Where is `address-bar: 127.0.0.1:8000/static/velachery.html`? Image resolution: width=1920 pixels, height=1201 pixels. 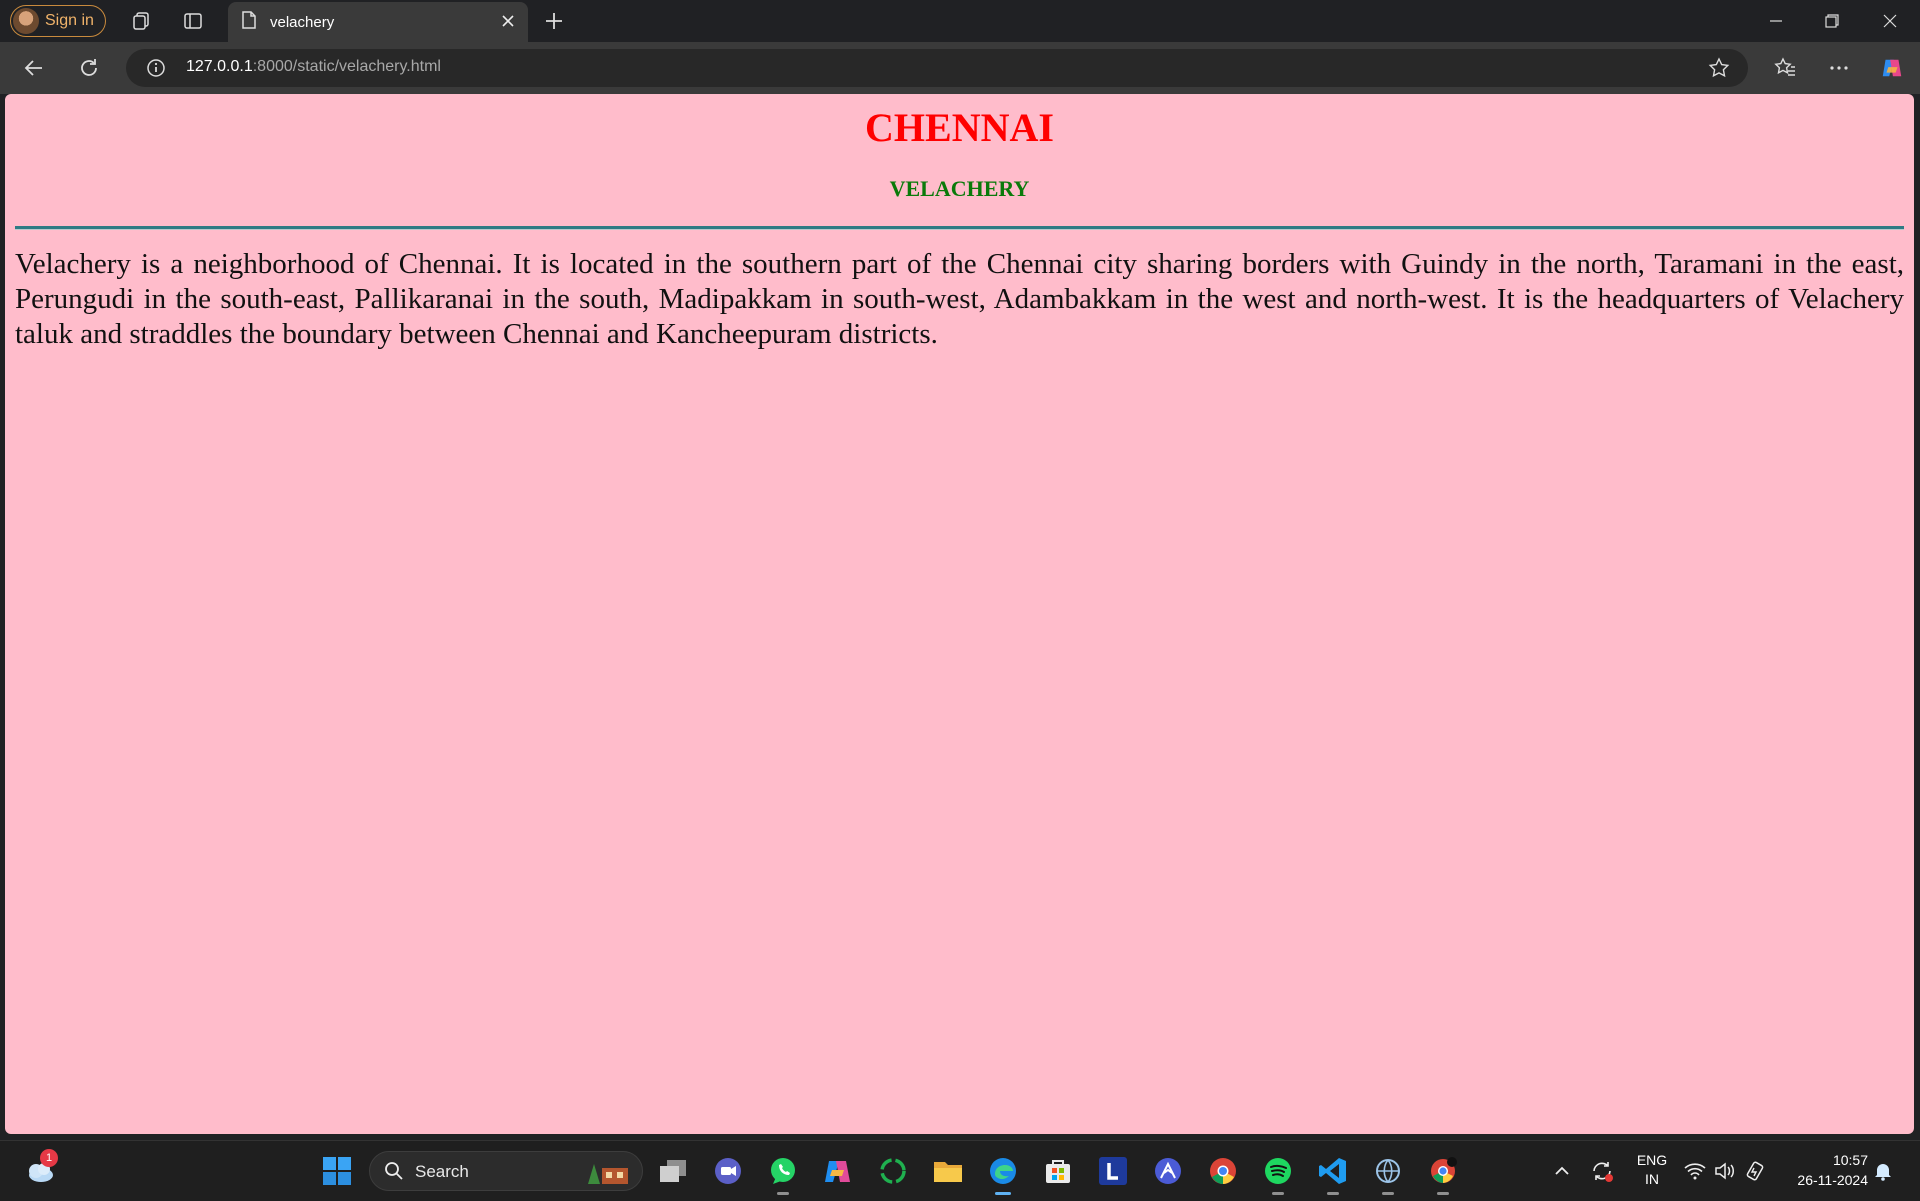
address-bar: 127.0.0.1:8000/static/velachery.html is located at coordinates (937, 68).